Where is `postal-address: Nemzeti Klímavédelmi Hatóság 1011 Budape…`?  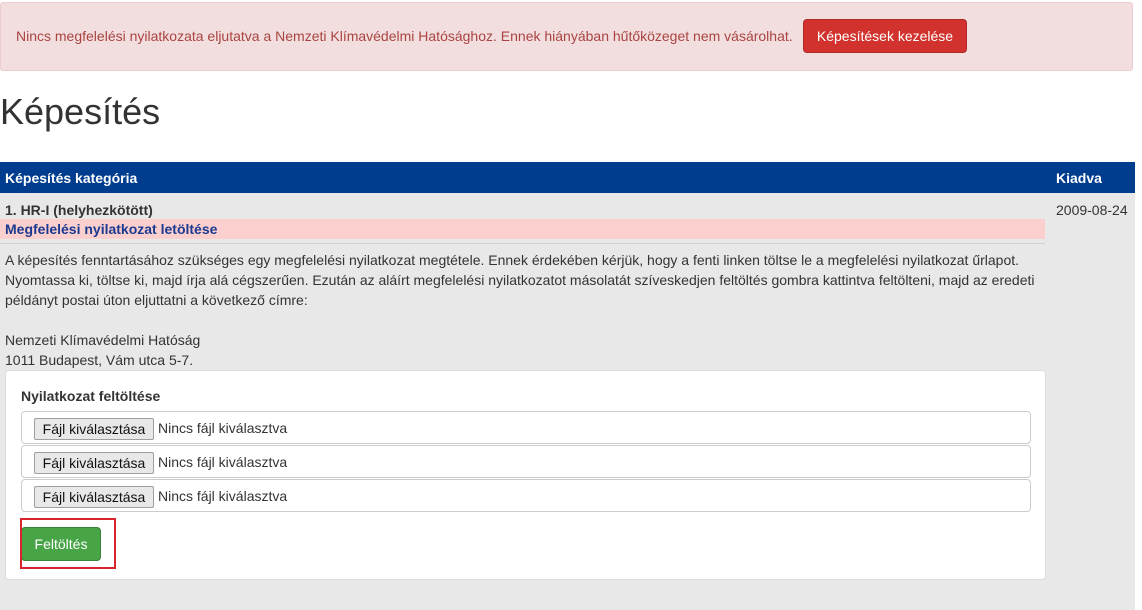
postal-address: Nemzeti Klímavédelmi Hatóság 1011 Budape… is located at coordinates (102, 350).